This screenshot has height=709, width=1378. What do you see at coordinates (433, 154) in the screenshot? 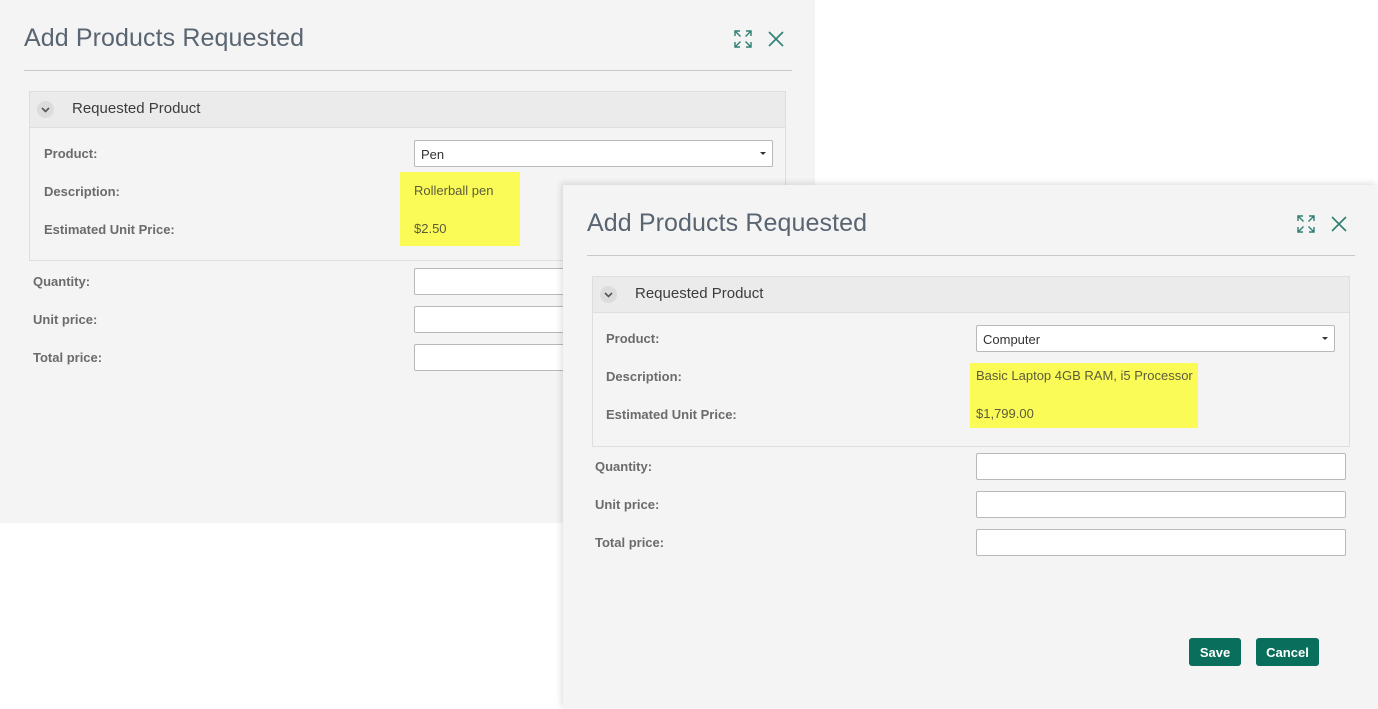
I see `product-selected-value: Pen` at bounding box center [433, 154].